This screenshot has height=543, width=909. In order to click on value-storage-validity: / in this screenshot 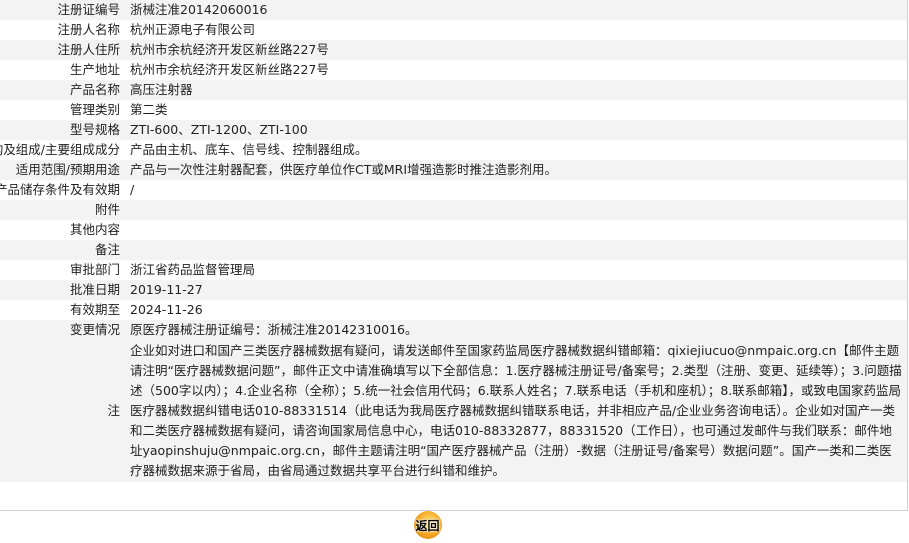, I will do `click(515, 190)`.